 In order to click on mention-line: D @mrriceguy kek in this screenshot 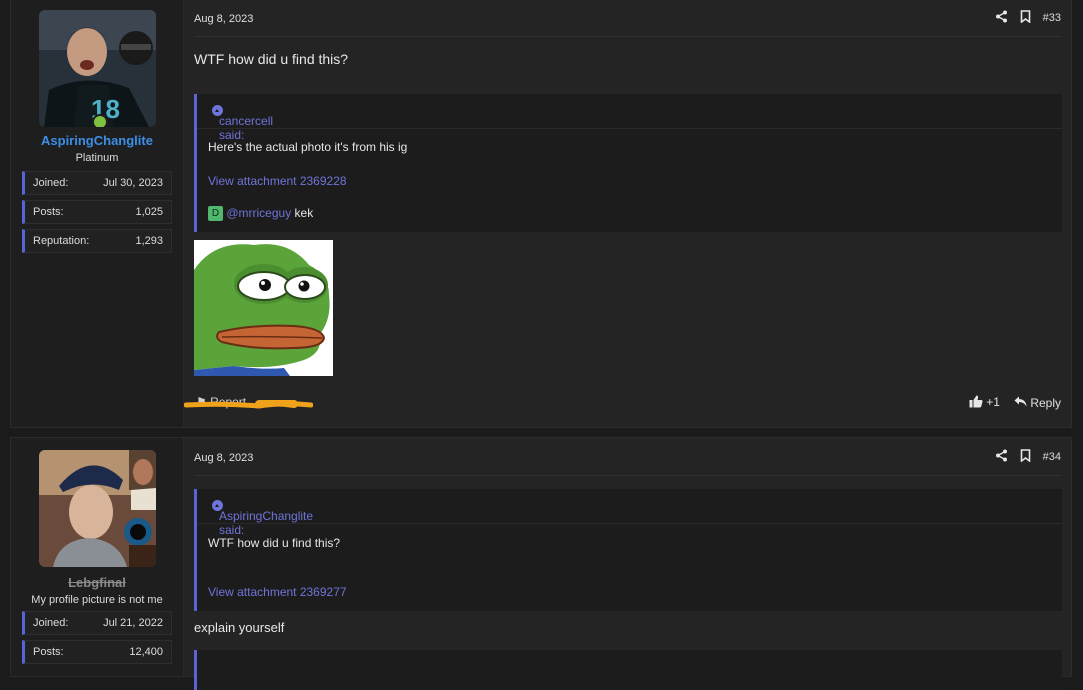, I will do `click(261, 214)`.